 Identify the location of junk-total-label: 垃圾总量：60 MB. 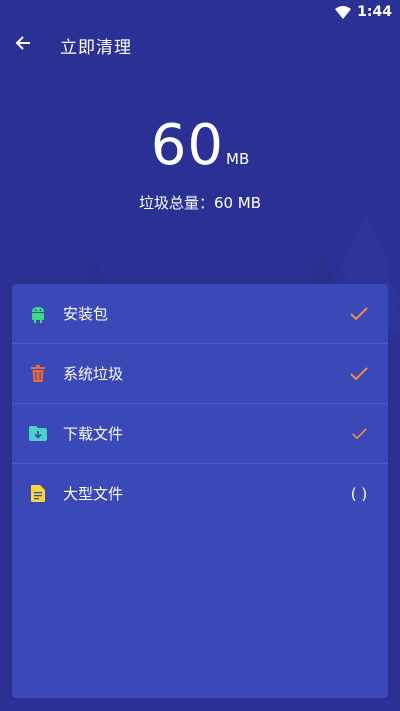
(200, 203).